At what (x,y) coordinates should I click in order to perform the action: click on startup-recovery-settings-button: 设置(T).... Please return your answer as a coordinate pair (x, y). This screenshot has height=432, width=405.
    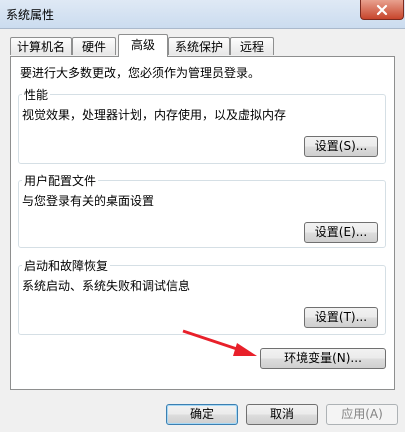
    Looking at the image, I should click on (341, 317).